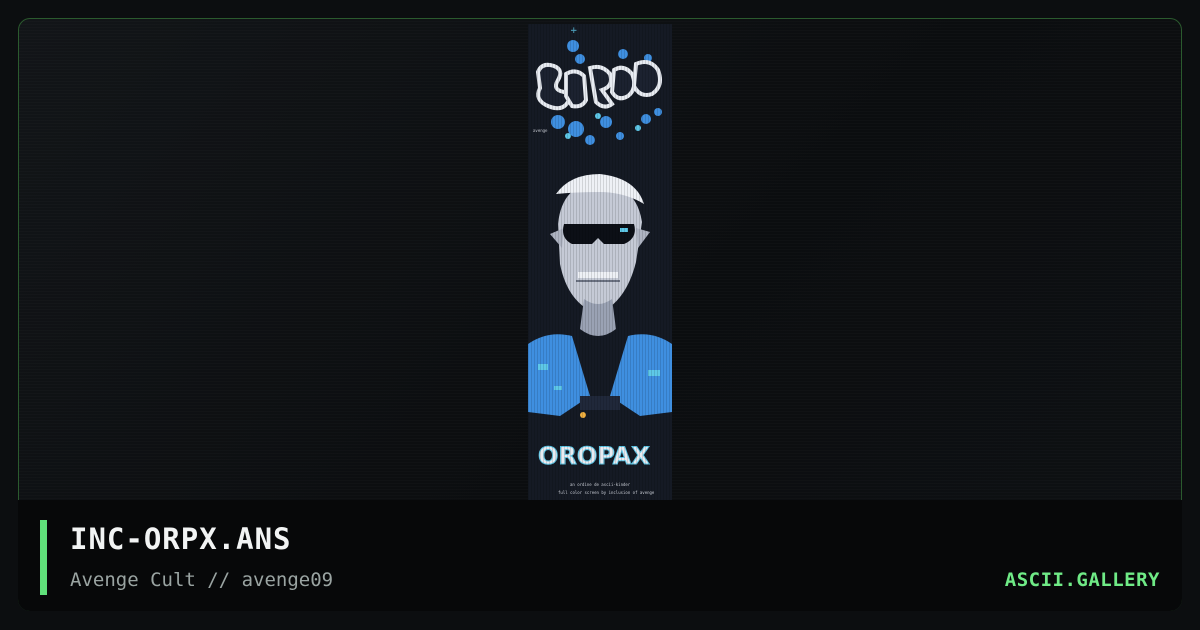 The height and width of the screenshot is (630, 1200). I want to click on ansi-artwork-image: + avenge, so click(600, 262).